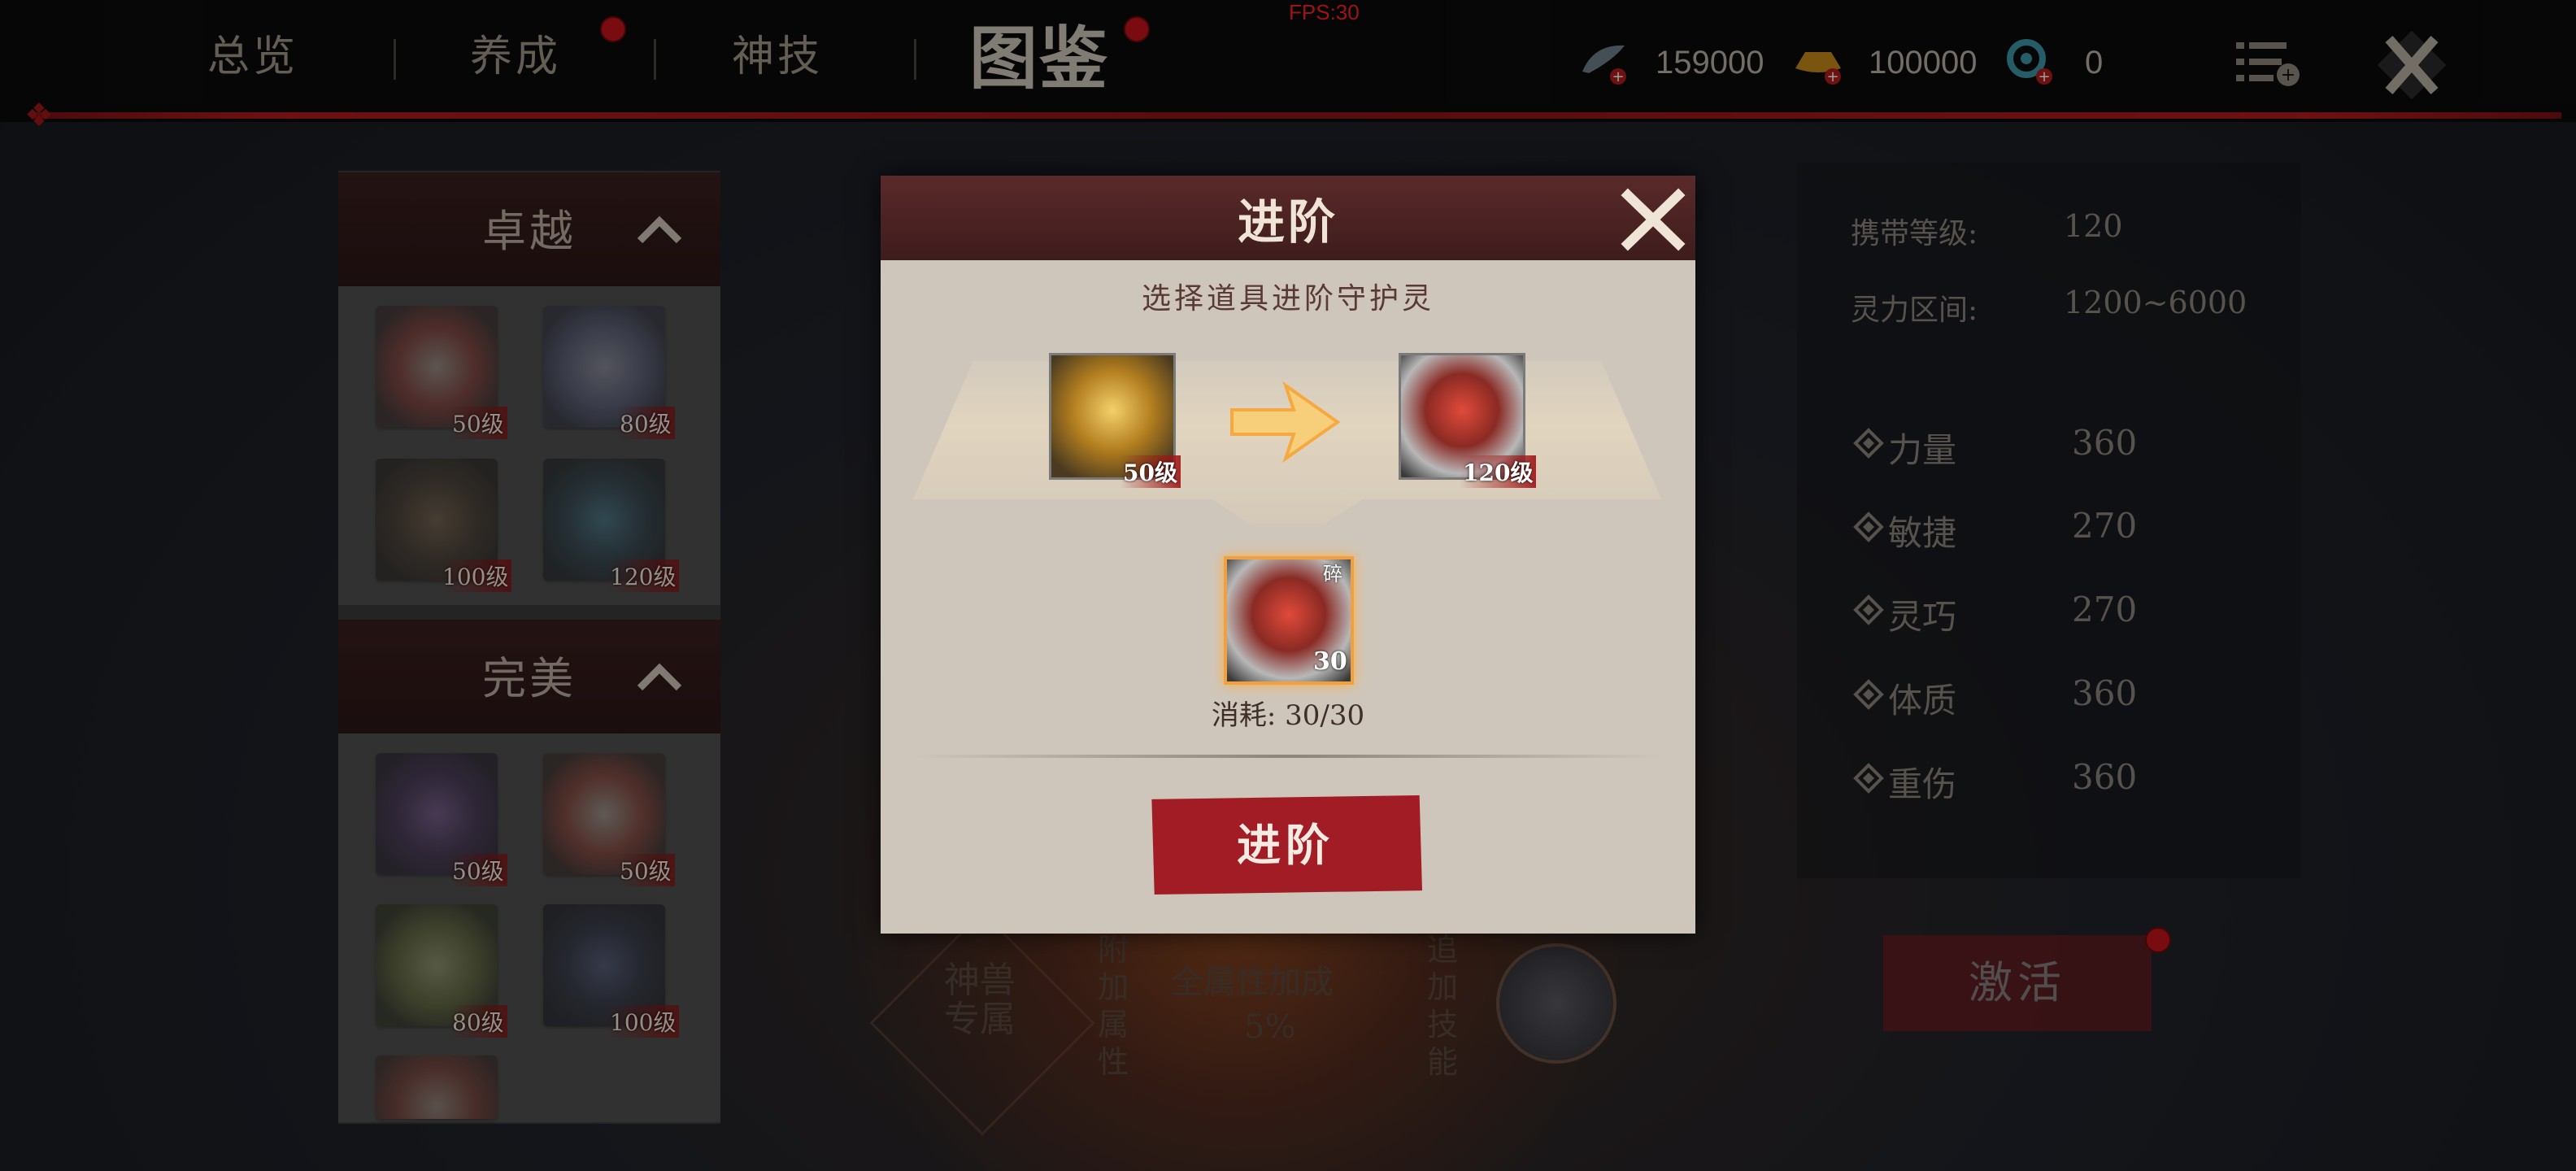 This screenshot has width=2576, height=1171. Describe the element at coordinates (1330, 661) in the screenshot. I see `material-count: 30` at that location.